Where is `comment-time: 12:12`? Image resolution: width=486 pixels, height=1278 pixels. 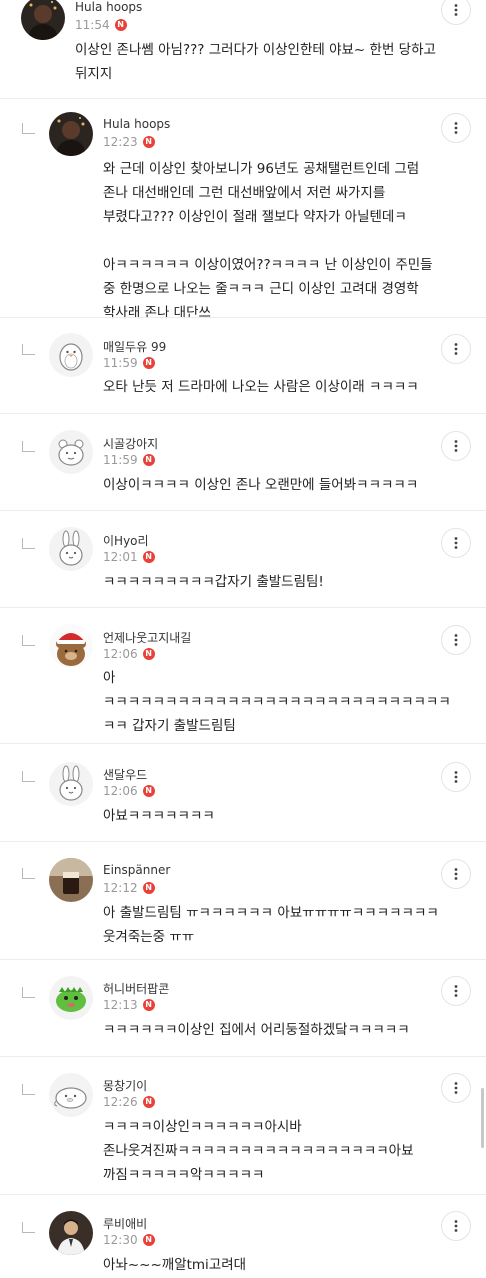
comment-time: 12:12 is located at coordinates (120, 888).